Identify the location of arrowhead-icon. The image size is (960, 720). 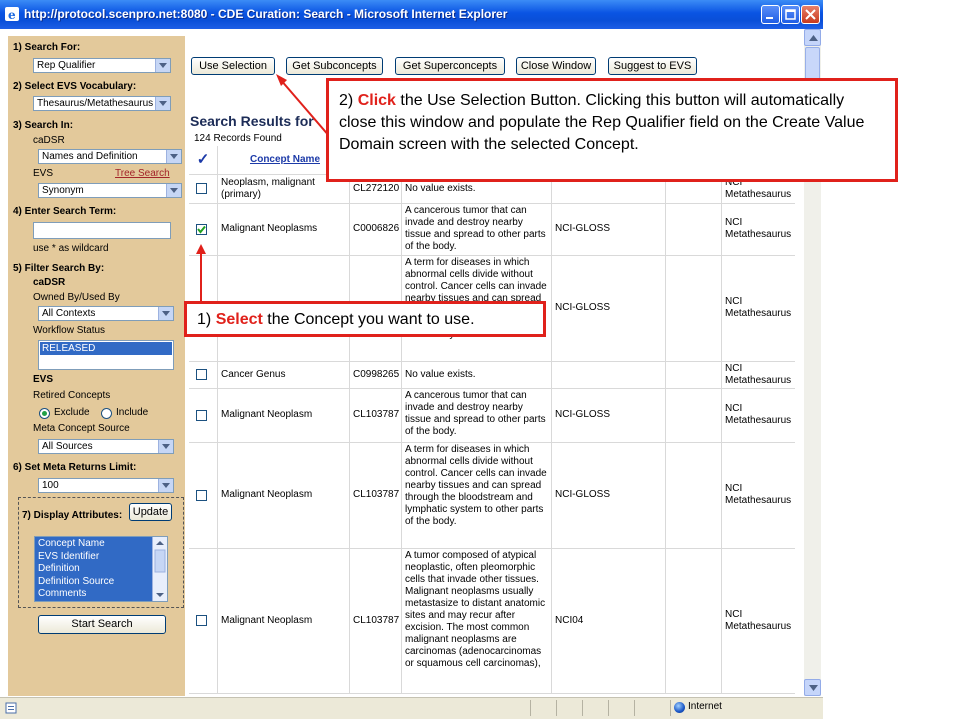
(201, 249).